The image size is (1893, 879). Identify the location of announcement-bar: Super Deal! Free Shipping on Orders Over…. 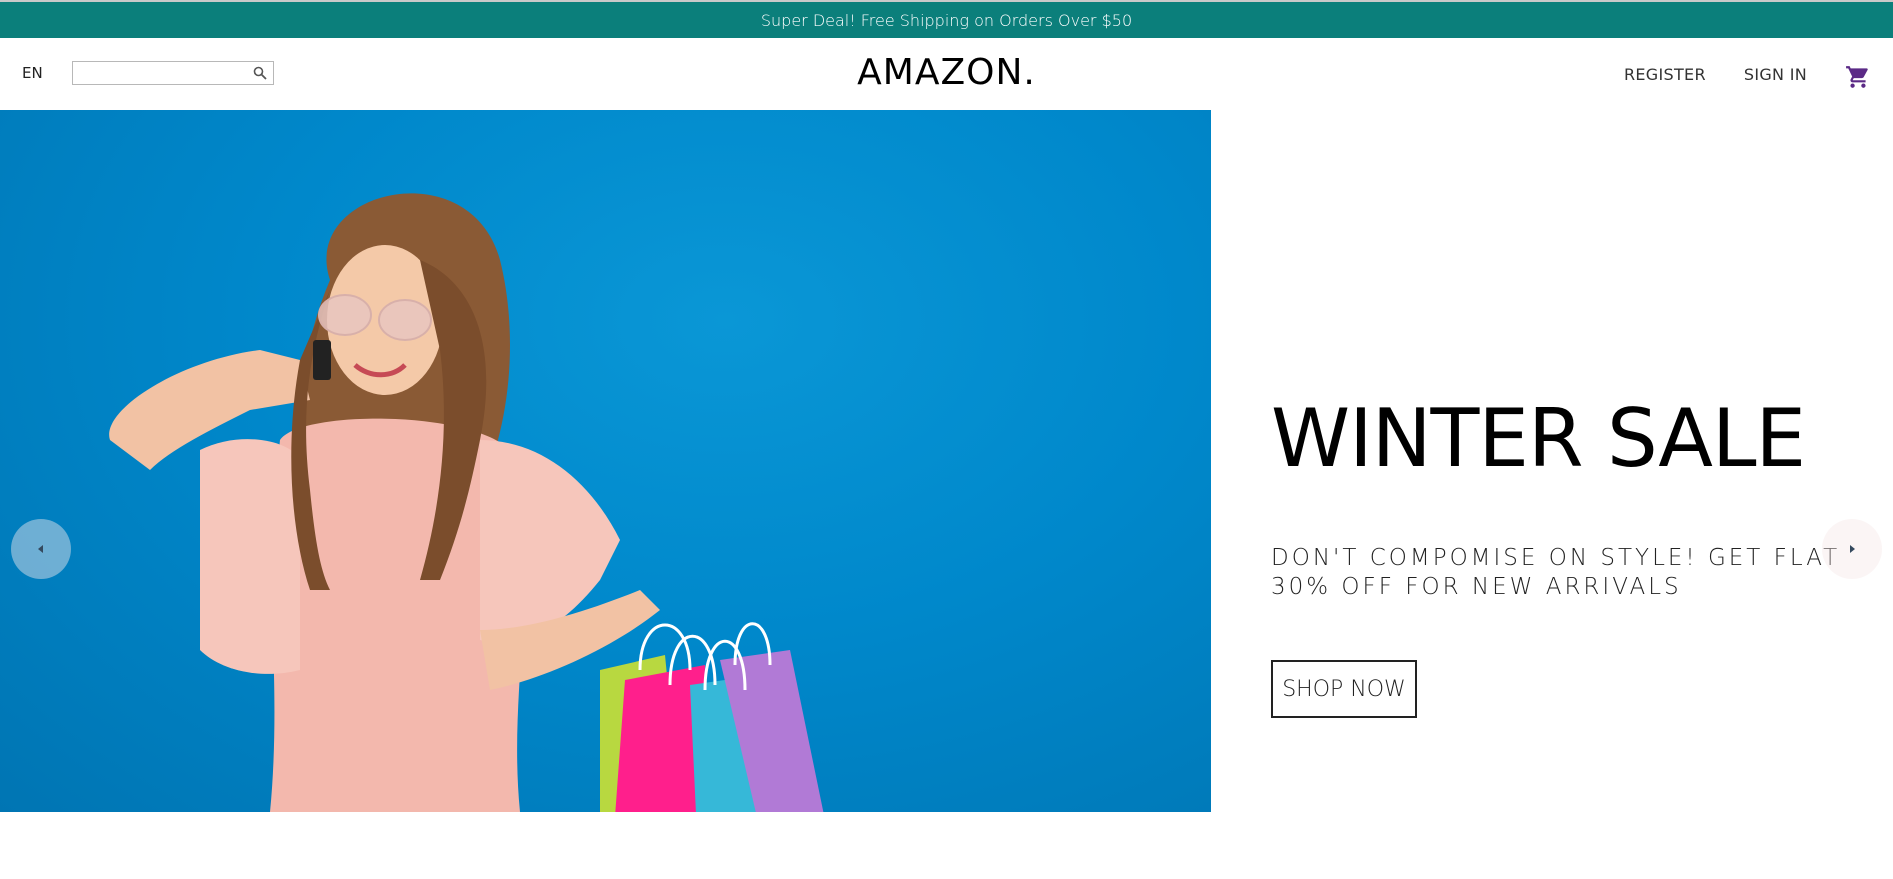
(946, 19).